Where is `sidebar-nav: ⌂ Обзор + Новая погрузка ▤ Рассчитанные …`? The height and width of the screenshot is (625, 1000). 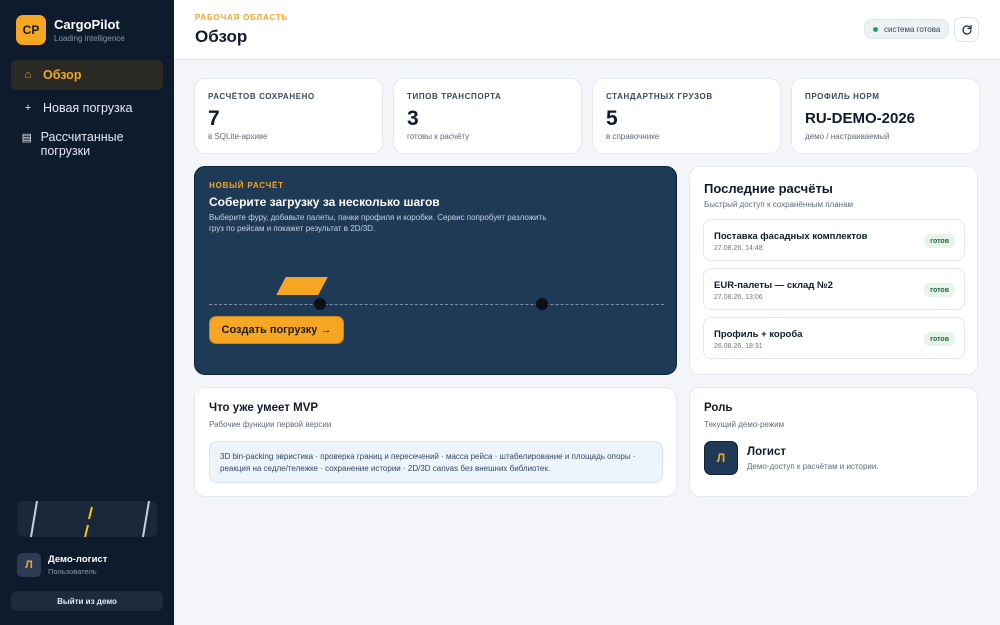 sidebar-nav: ⌂ Обзор + Новая погрузка ▤ Рассчитанные … is located at coordinates (87, 113).